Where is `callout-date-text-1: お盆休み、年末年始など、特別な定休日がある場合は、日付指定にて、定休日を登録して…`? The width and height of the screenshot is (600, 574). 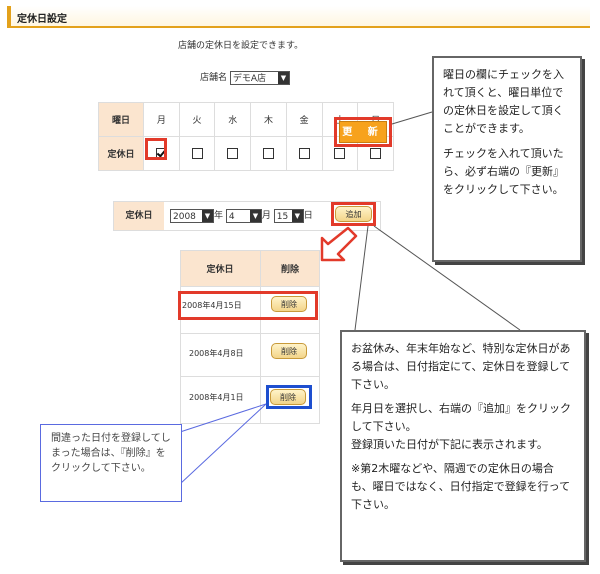
callout-date-text-1: お盆休み、年末年始など、特別な定休日がある場合は、日付指定にて、定休日を登録して… is located at coordinates (461, 366).